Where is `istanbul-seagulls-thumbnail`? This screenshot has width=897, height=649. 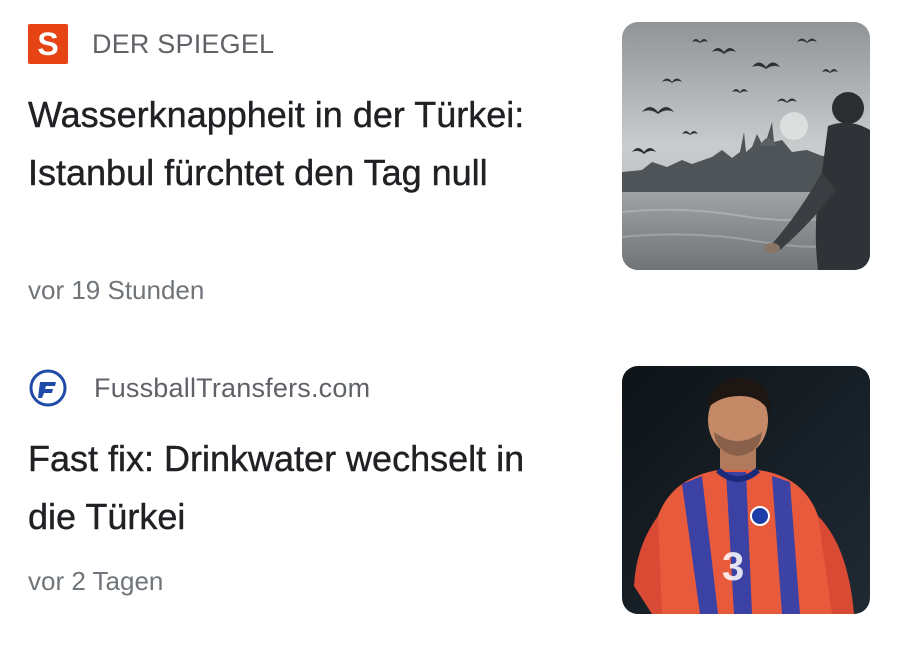 istanbul-seagulls-thumbnail is located at coordinates (746, 146).